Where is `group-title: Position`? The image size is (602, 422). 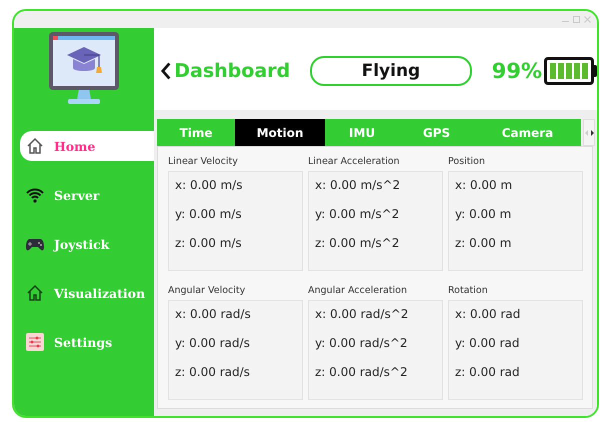
group-title: Position is located at coordinates (467, 161).